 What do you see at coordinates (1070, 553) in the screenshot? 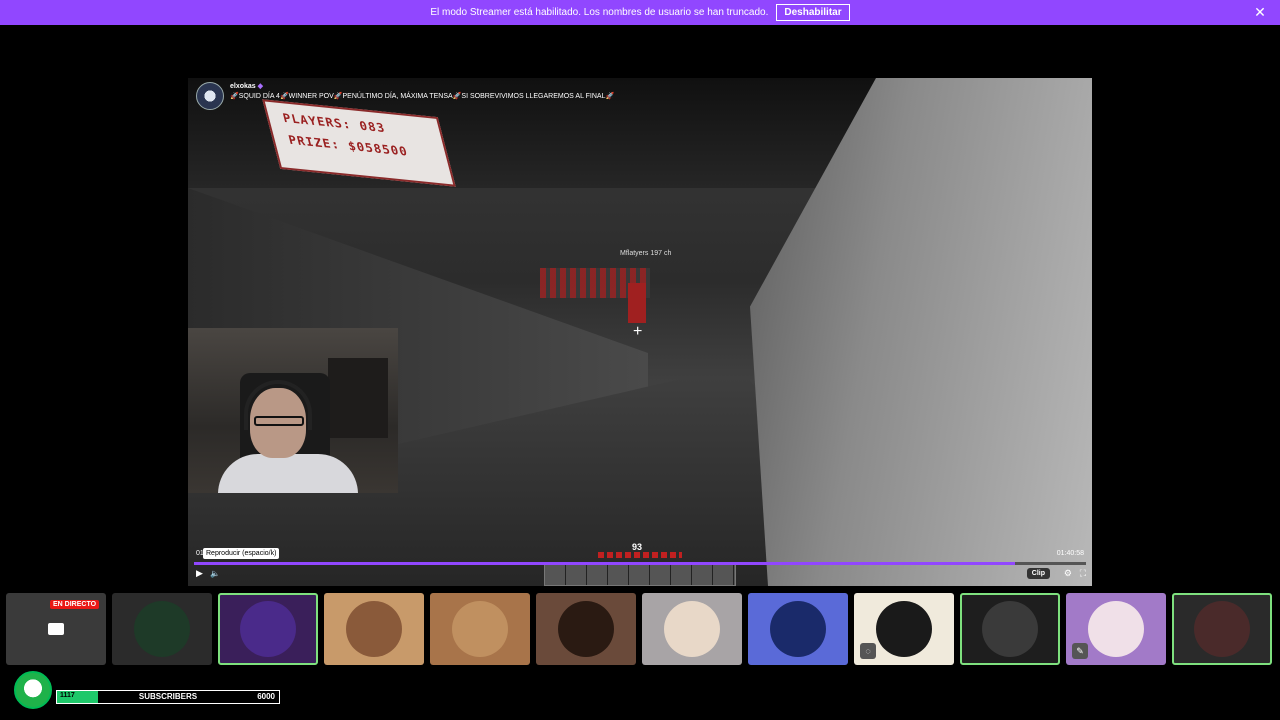
I see `time-total: 01:40:58` at bounding box center [1070, 553].